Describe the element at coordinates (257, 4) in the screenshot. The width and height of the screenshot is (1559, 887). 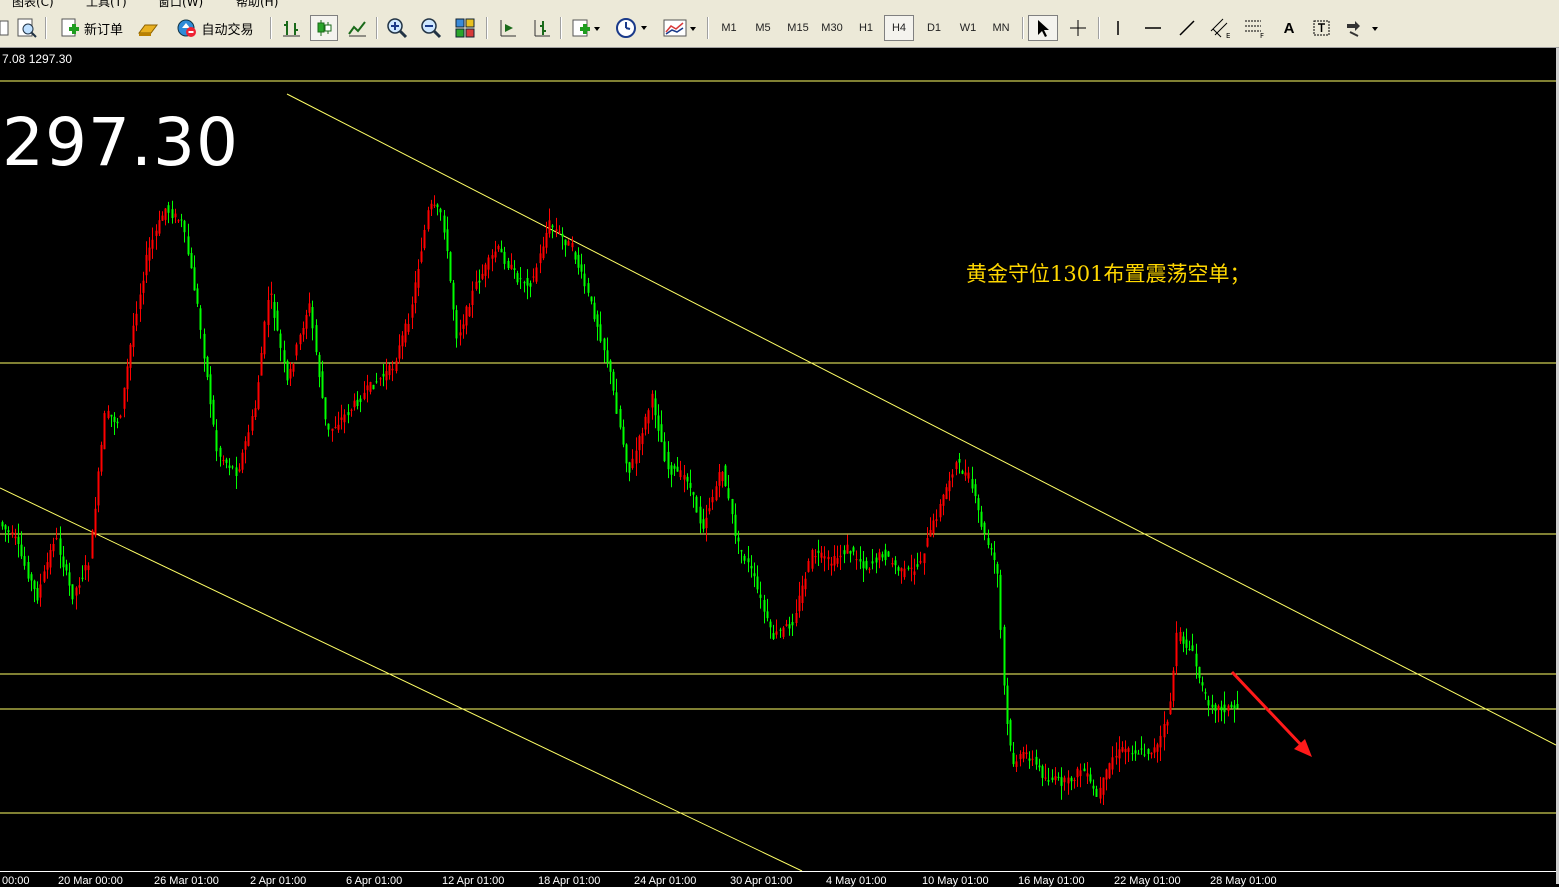
I see `menu-help: 帮助(H)` at that location.